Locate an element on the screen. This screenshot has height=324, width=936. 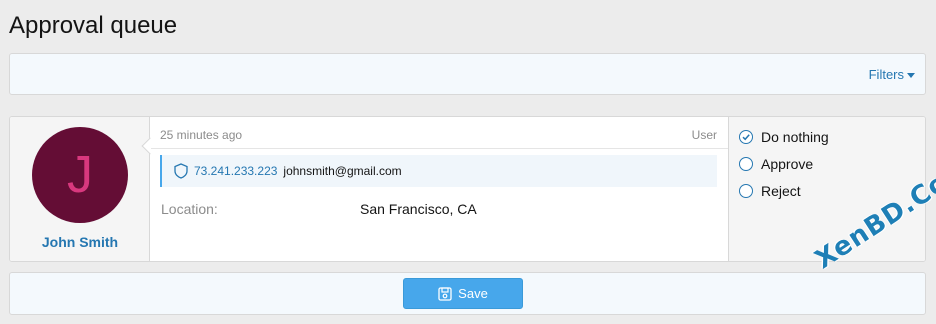
radio-label: Do nothing is located at coordinates (795, 137).